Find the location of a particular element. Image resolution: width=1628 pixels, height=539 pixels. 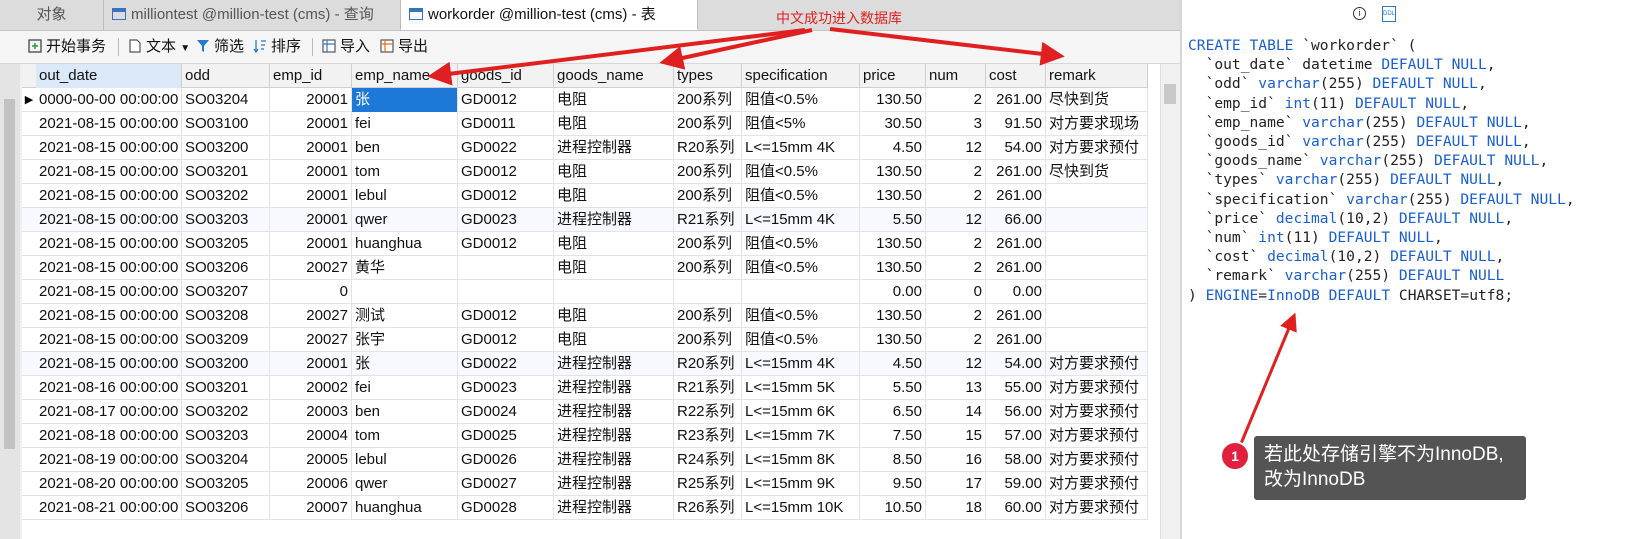

table-cell: 阻值<0.5% is located at coordinates (801, 316).